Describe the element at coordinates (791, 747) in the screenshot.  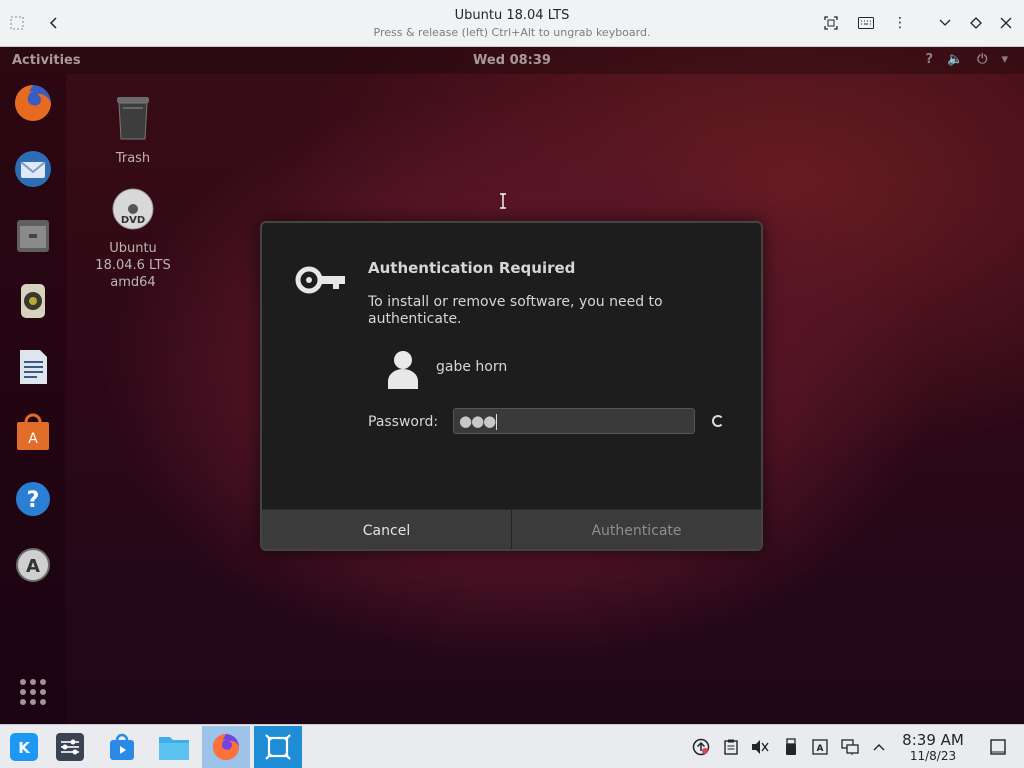
I see `usb-icon` at that location.